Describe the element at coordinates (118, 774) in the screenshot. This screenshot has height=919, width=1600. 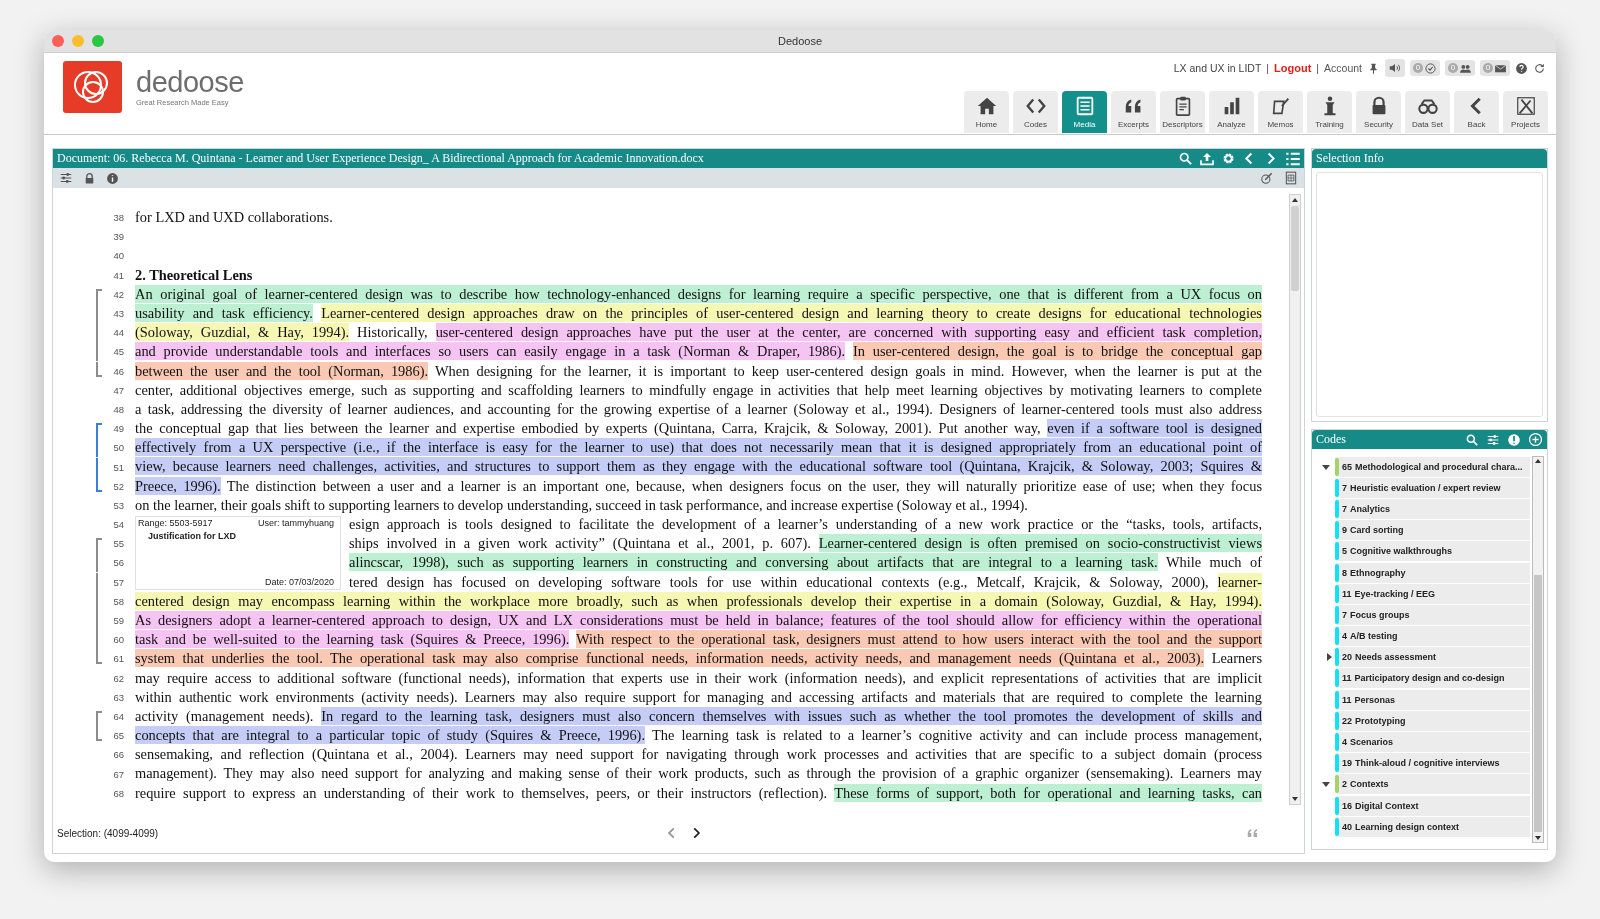
I see `line-number: 67` at that location.